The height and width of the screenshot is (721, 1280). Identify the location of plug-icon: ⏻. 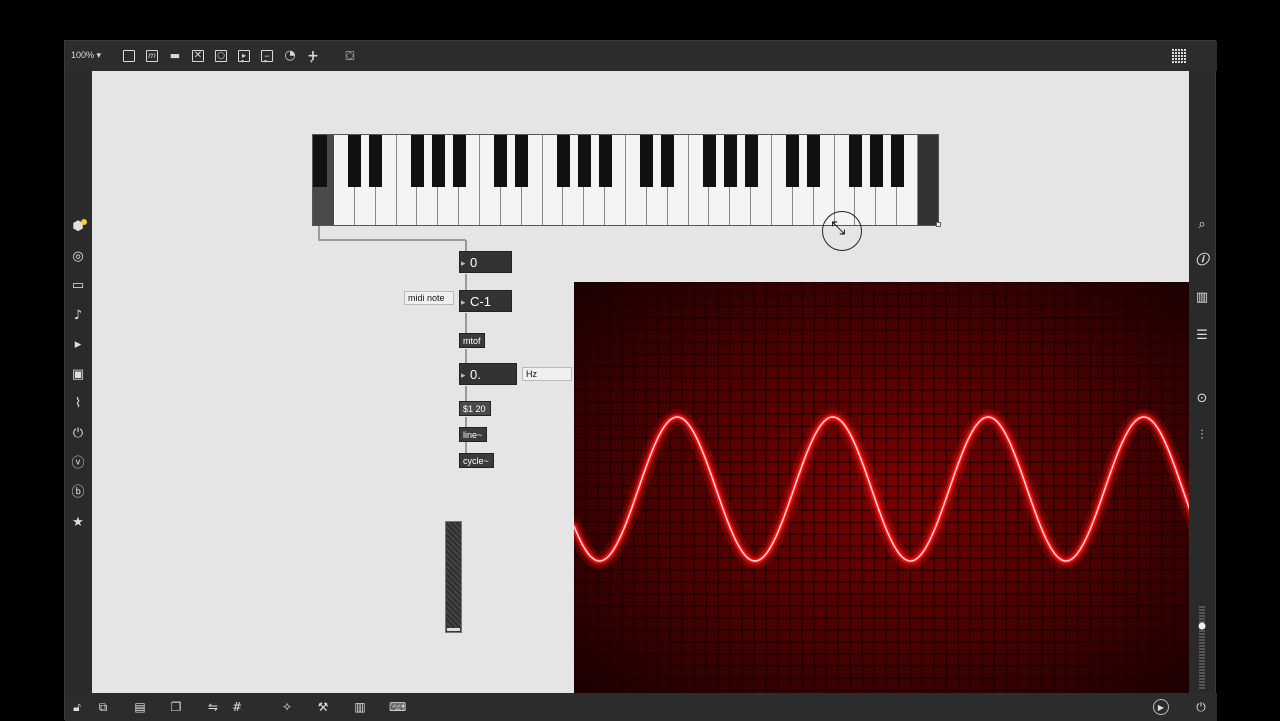
(78, 434).